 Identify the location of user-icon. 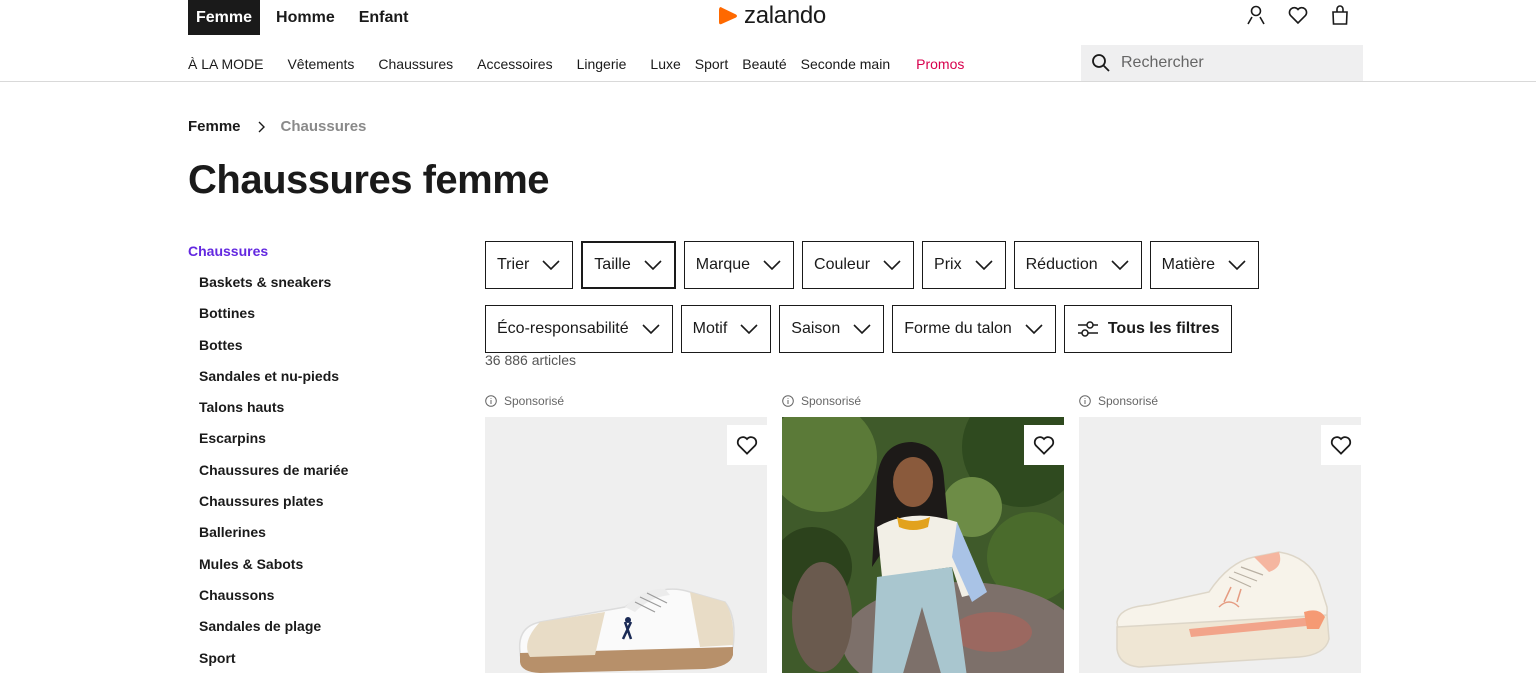
(1256, 15).